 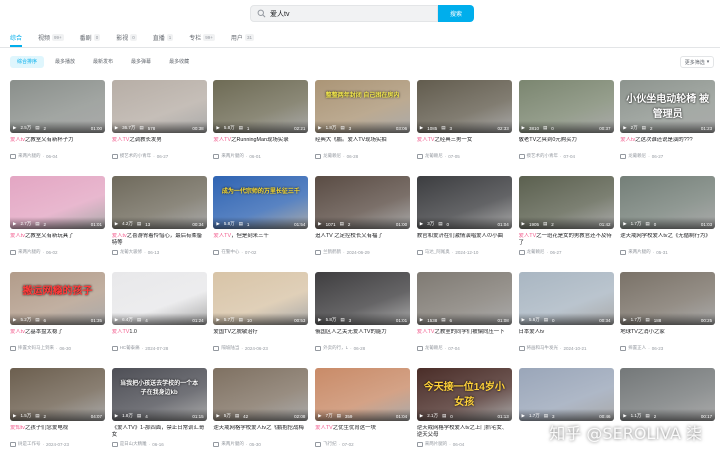 What do you see at coordinates (566, 202) in the screenshot?
I see `video-thumbnail: ▶ 1905 ▤ 2 01:42` at bounding box center [566, 202].